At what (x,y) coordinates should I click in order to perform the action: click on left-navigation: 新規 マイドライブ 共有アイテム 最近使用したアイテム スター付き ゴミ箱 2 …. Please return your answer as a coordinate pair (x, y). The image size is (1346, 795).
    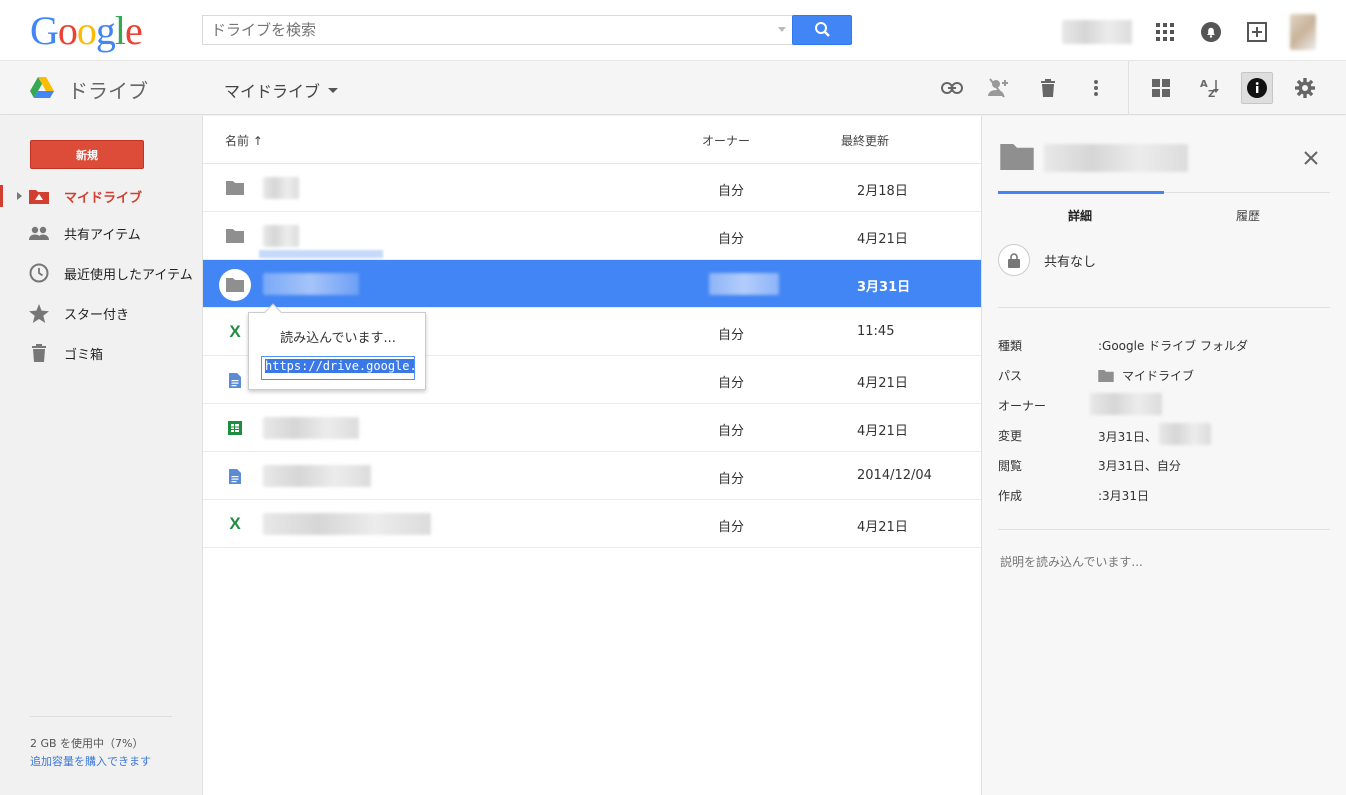
    Looking at the image, I should click on (101, 455).